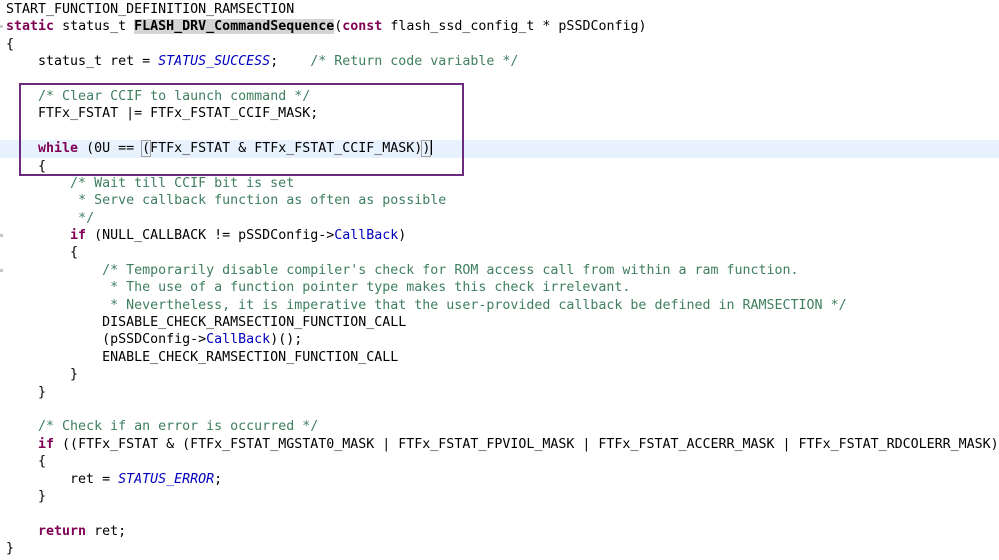 Image resolution: width=999 pixels, height=560 pixels. I want to click on code-token: (pSSDConfig->, so click(106, 340).